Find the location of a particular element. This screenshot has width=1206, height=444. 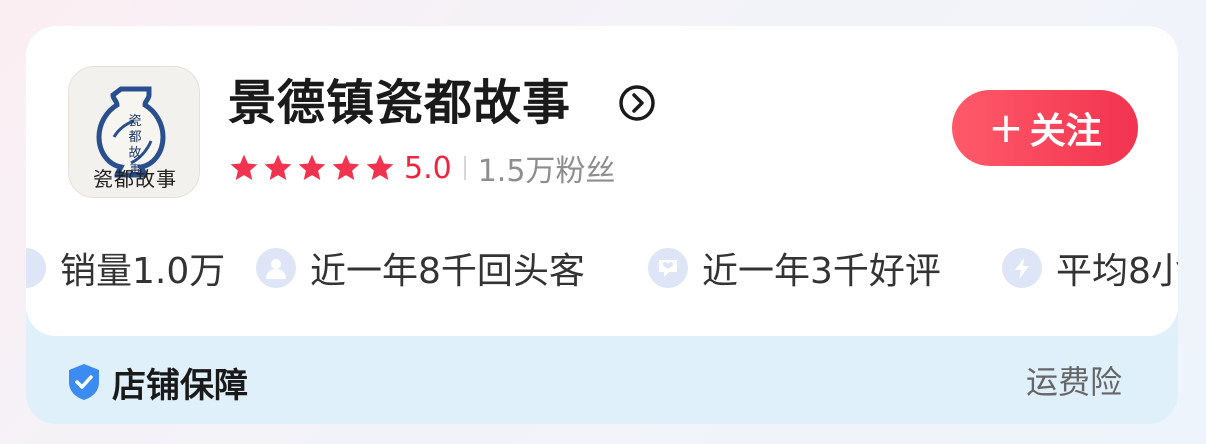

stat-label: 近一年8千回头客 is located at coordinates (447, 271).